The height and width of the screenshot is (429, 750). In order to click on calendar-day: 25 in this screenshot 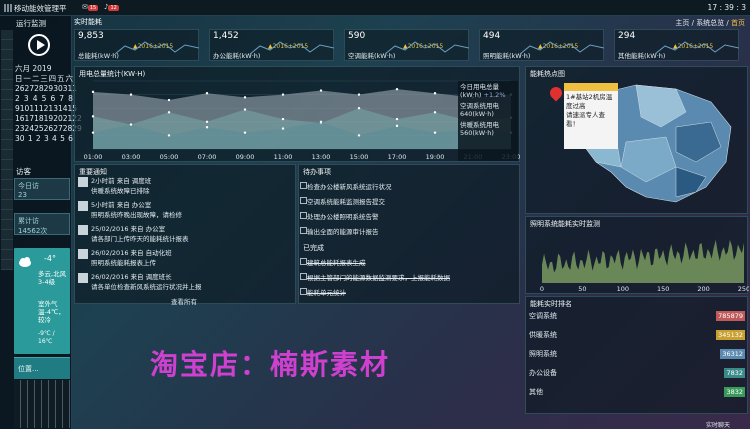, I will do `click(39, 129)`.